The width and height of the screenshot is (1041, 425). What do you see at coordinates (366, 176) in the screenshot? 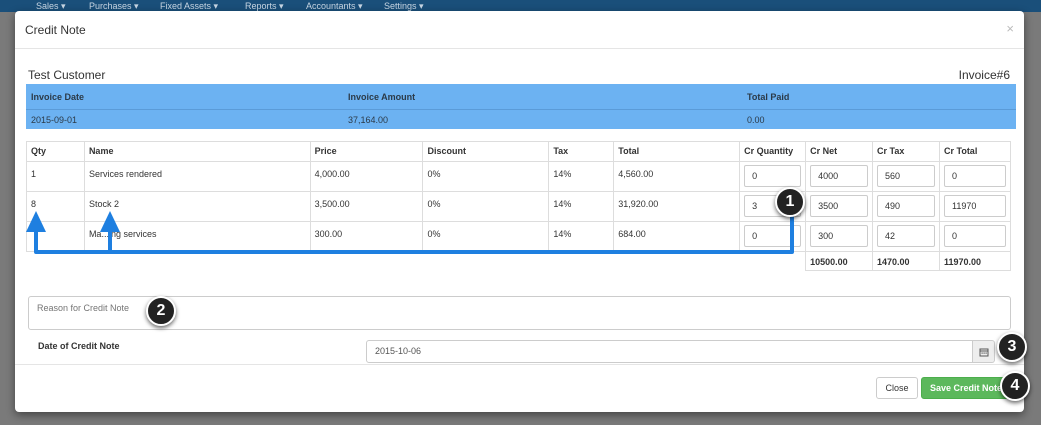
I see `cell-price: 4,000.00` at bounding box center [366, 176].